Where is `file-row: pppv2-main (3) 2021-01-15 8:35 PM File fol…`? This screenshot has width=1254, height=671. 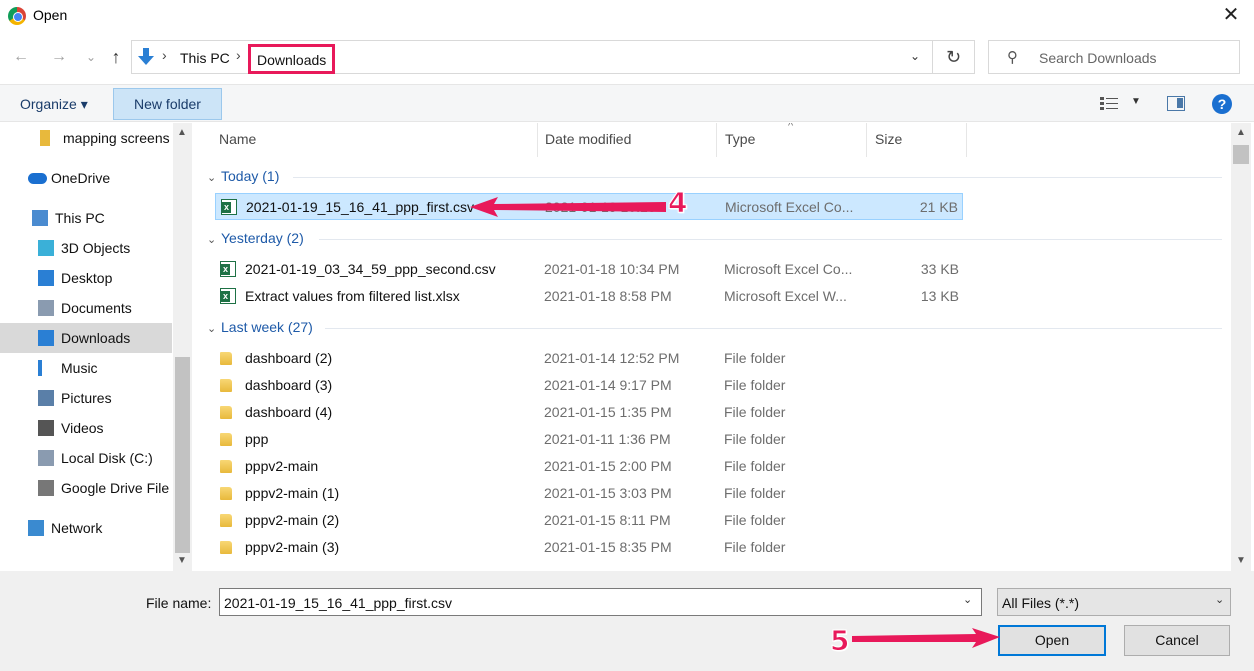 file-row: pppv2-main (3) 2021-01-15 8:35 PM File fol… is located at coordinates (589, 547).